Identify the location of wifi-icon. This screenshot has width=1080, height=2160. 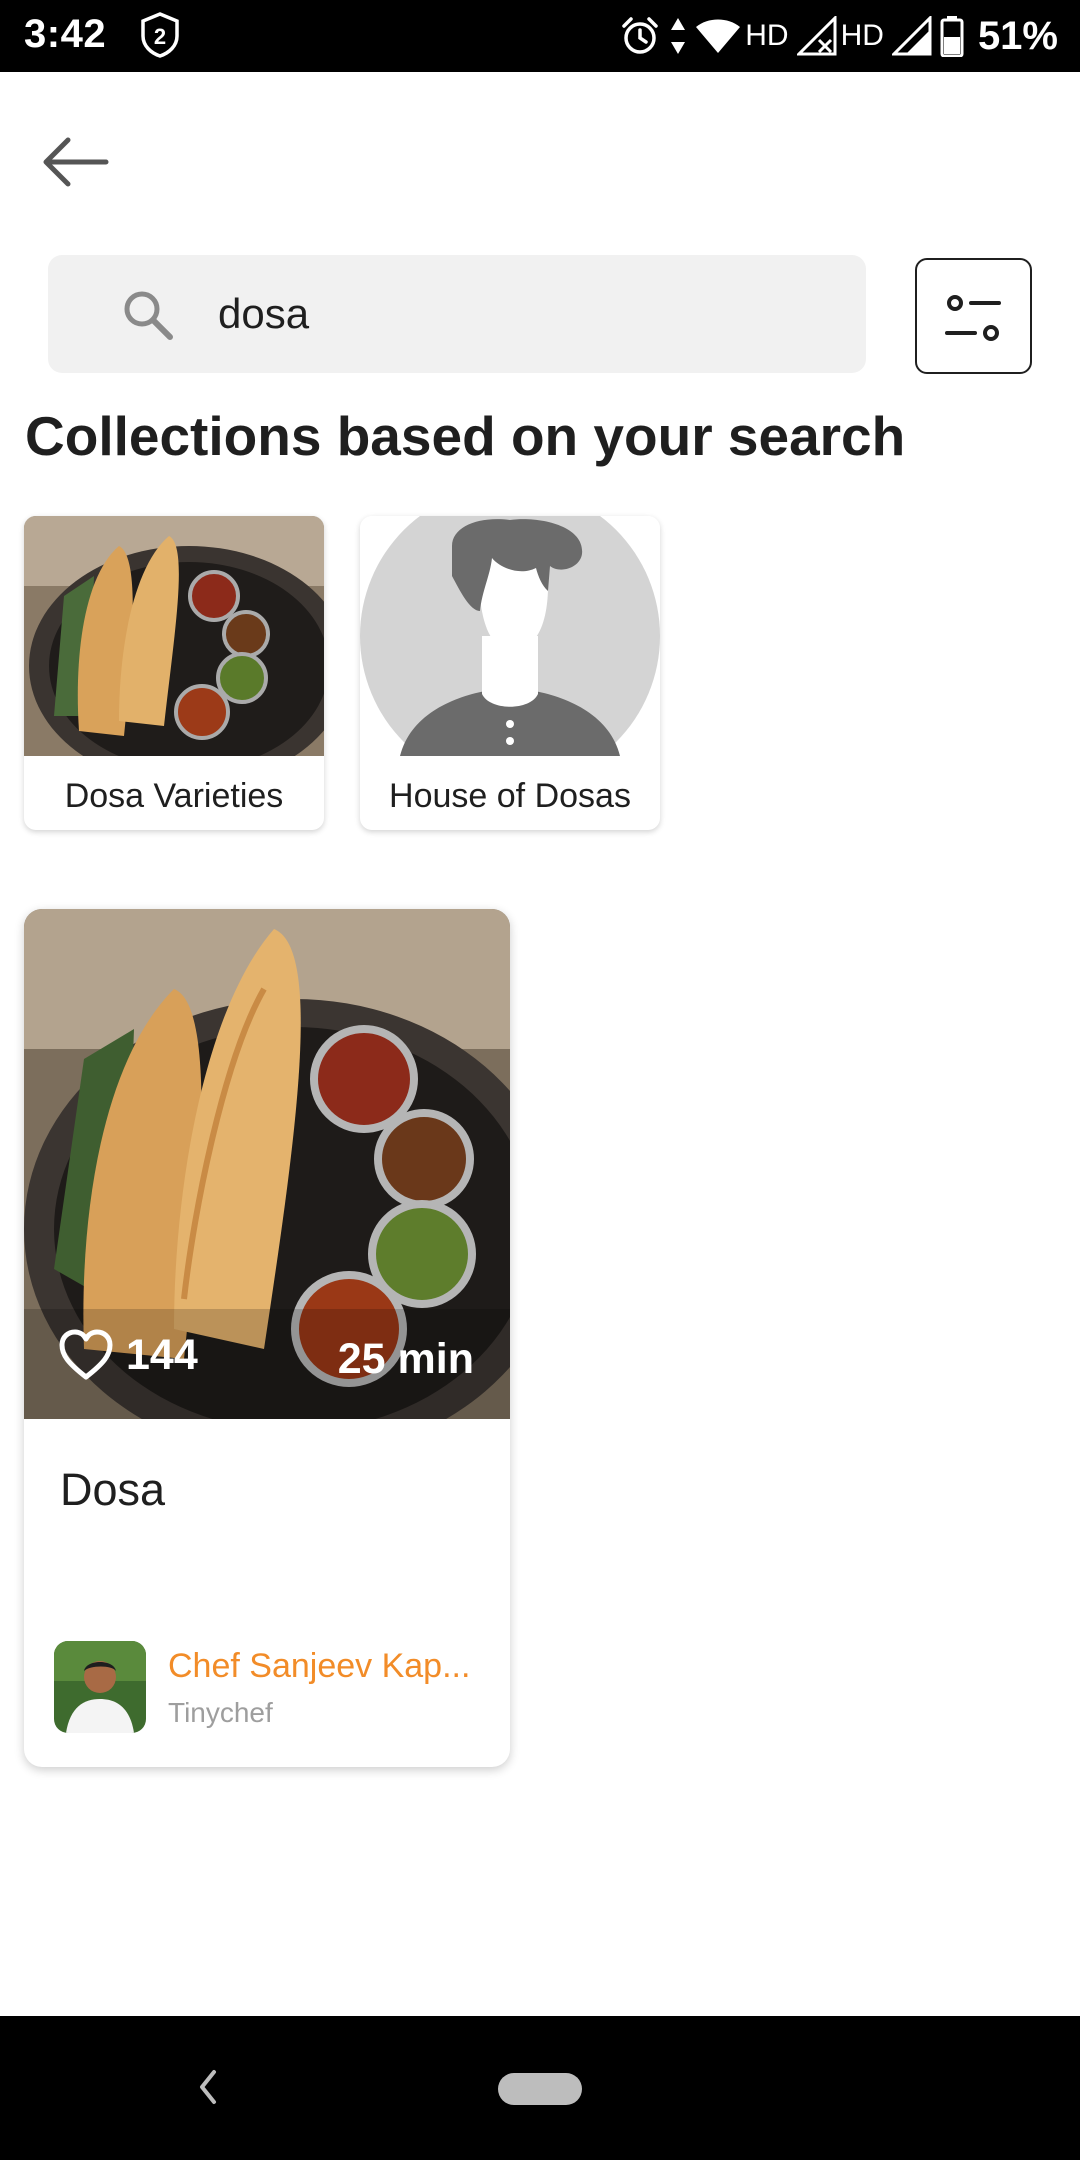
(718, 36).